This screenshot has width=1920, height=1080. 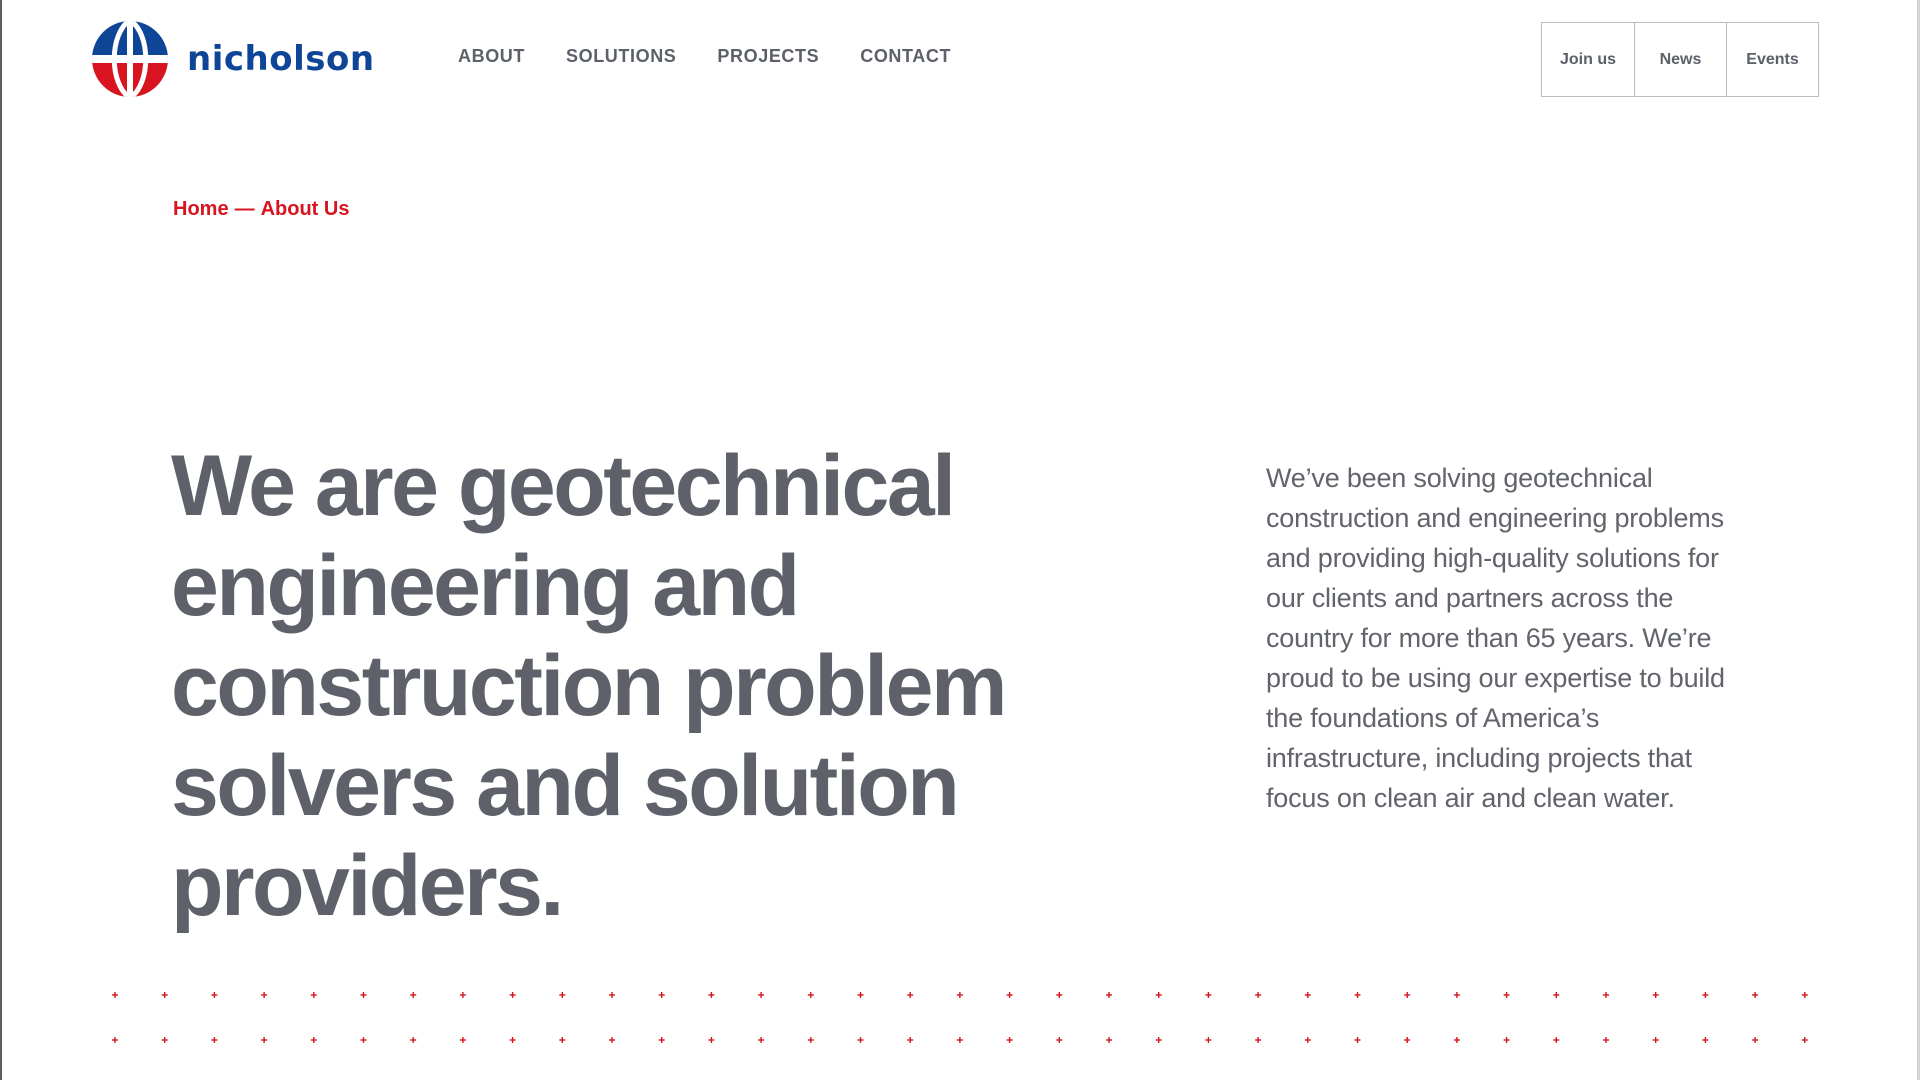 I want to click on events-button: Events, so click(x=1772, y=59).